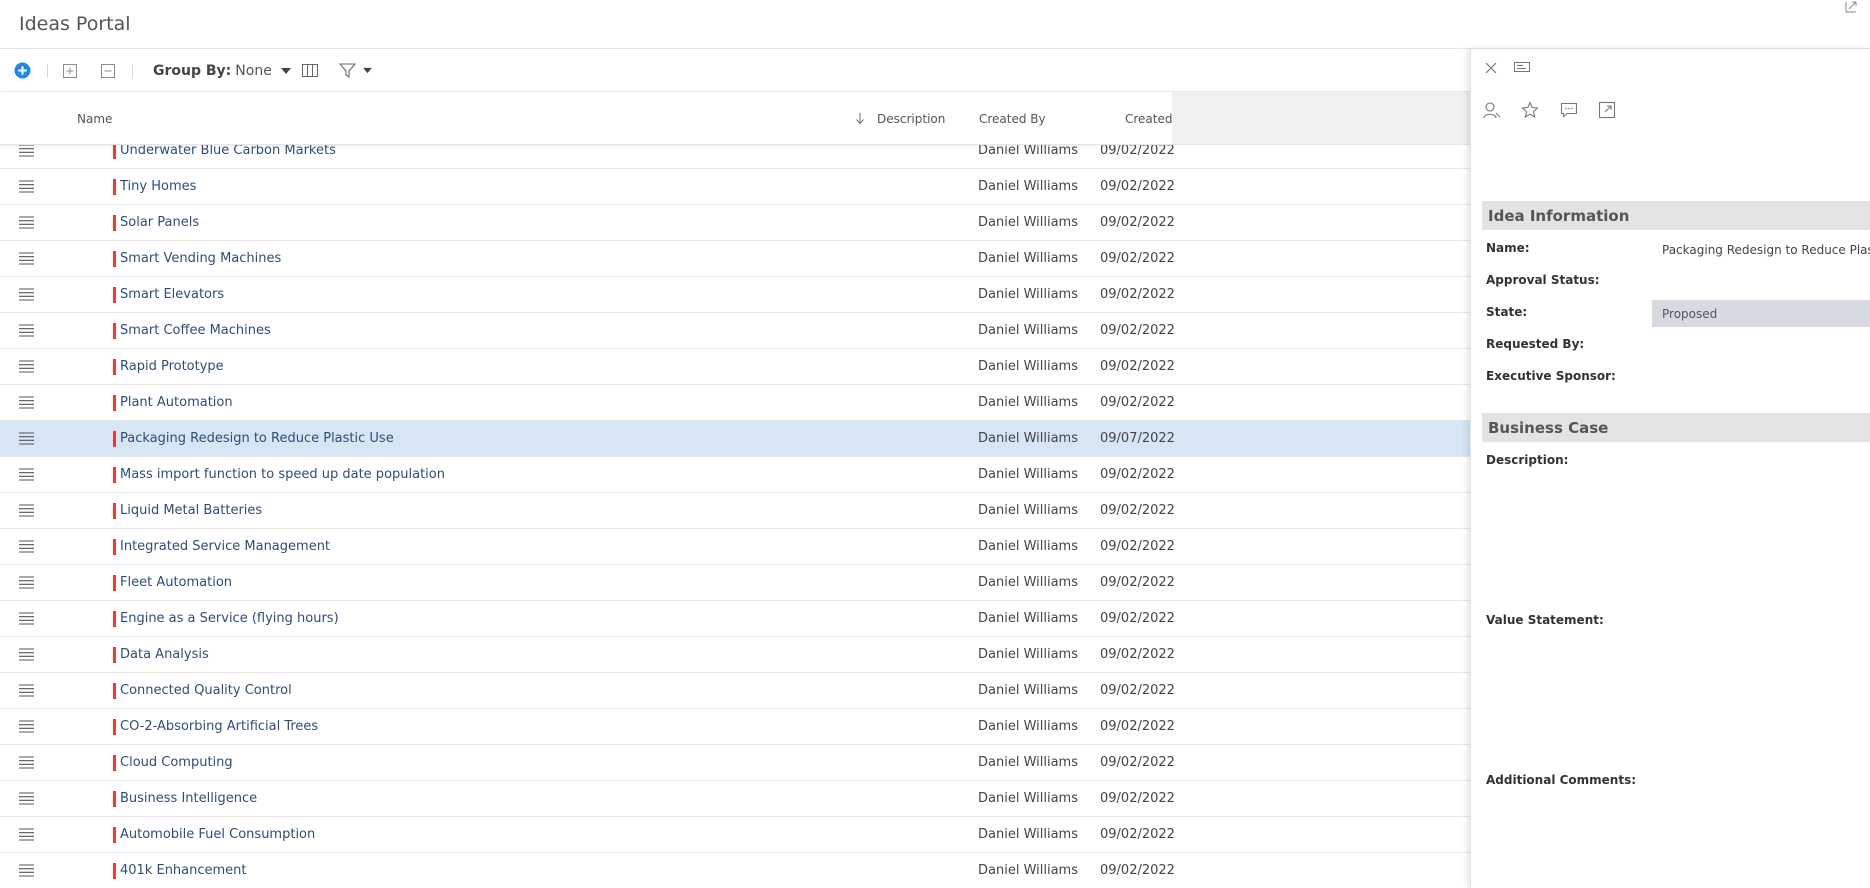 This screenshot has width=1870, height=888. What do you see at coordinates (191, 510) in the screenshot?
I see `idea-name-link: Liquid Metal Batteries` at bounding box center [191, 510].